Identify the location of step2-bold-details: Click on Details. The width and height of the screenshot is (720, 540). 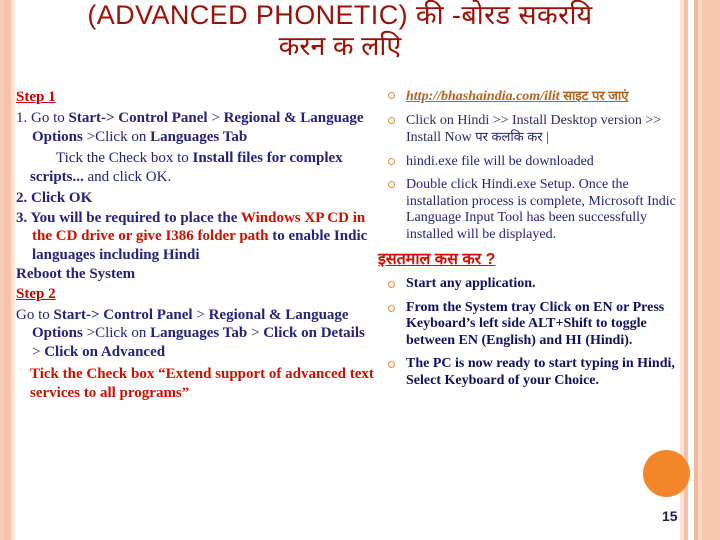
(314, 333).